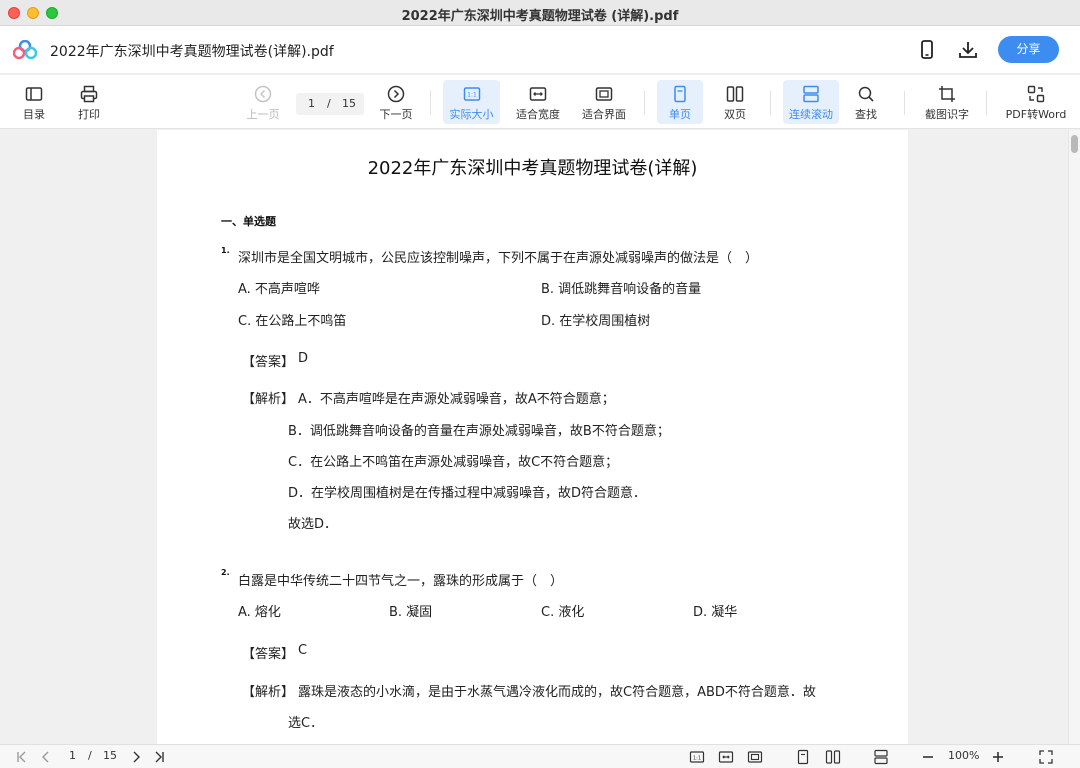 The width and height of the screenshot is (1080, 768). Describe the element at coordinates (25, 50) in the screenshot. I see `app-logo-icon` at that location.